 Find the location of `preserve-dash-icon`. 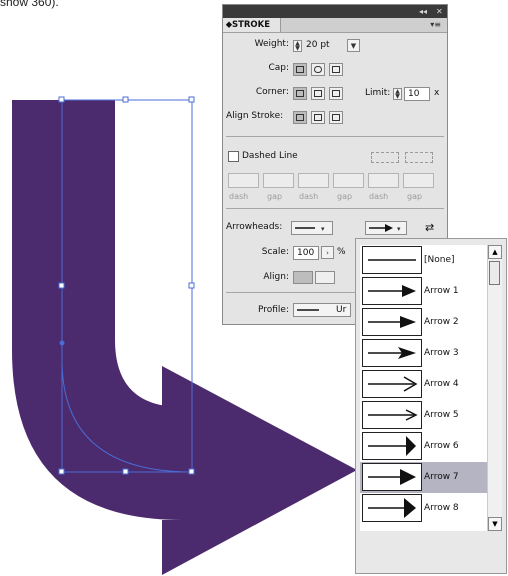

preserve-dash-icon is located at coordinates (385, 157).